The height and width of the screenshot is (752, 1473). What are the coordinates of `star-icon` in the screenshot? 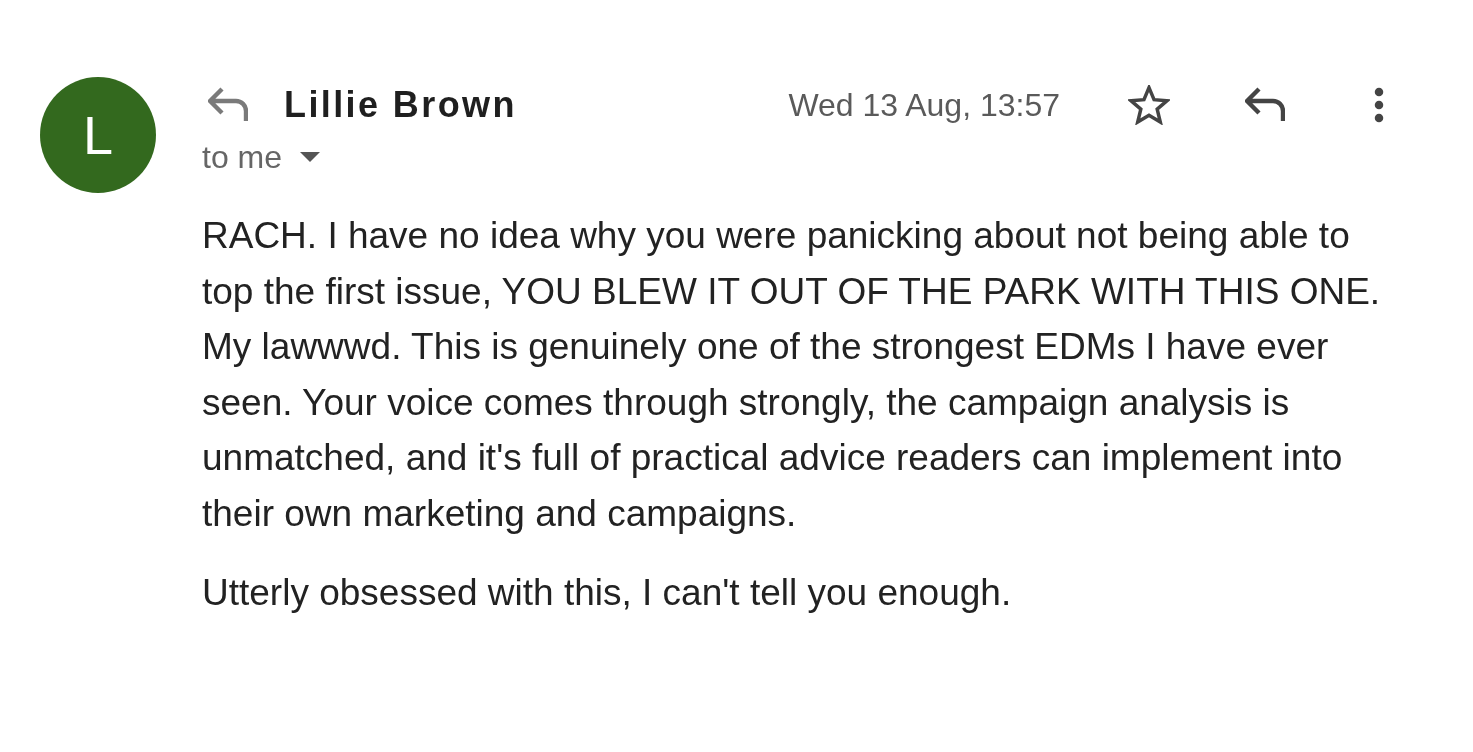 It's located at (1149, 105).